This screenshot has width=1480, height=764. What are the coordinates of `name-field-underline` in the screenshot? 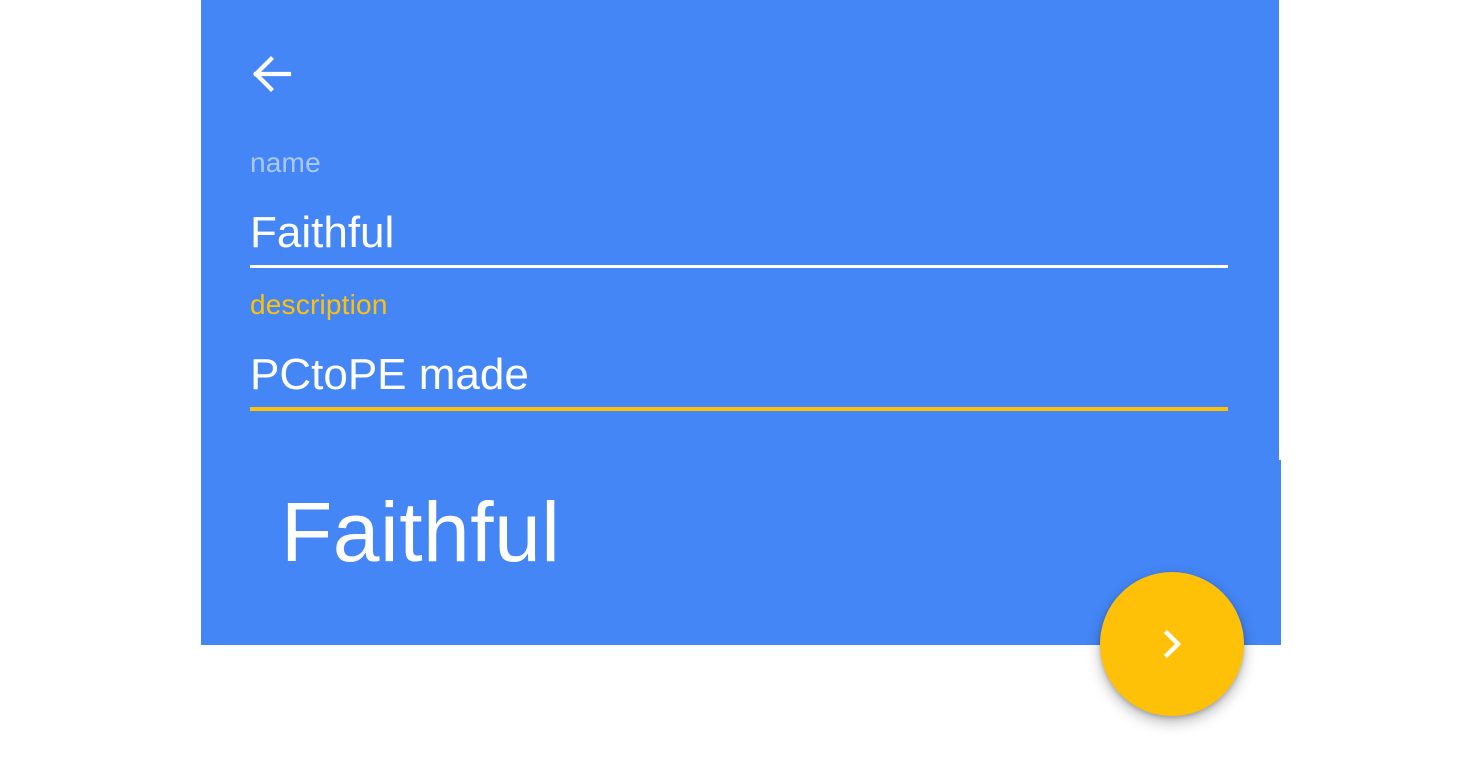 It's located at (739, 266).